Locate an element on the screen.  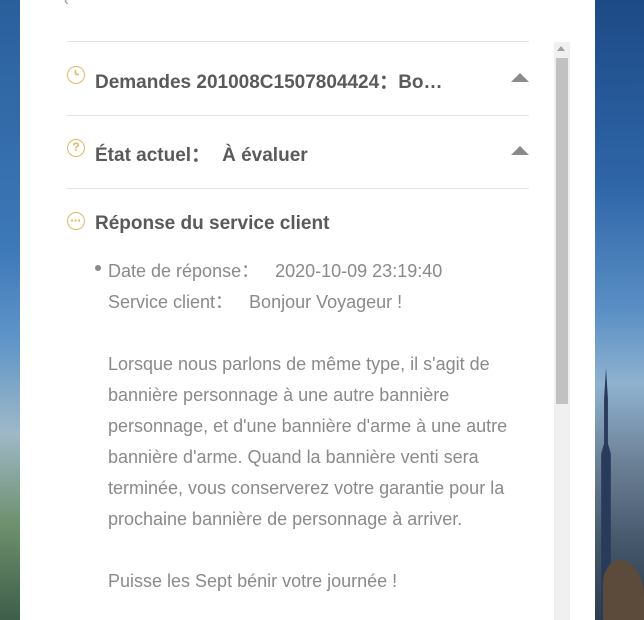
response-agent-greeting: Bonjour Voyageur ! is located at coordinates (326, 302).